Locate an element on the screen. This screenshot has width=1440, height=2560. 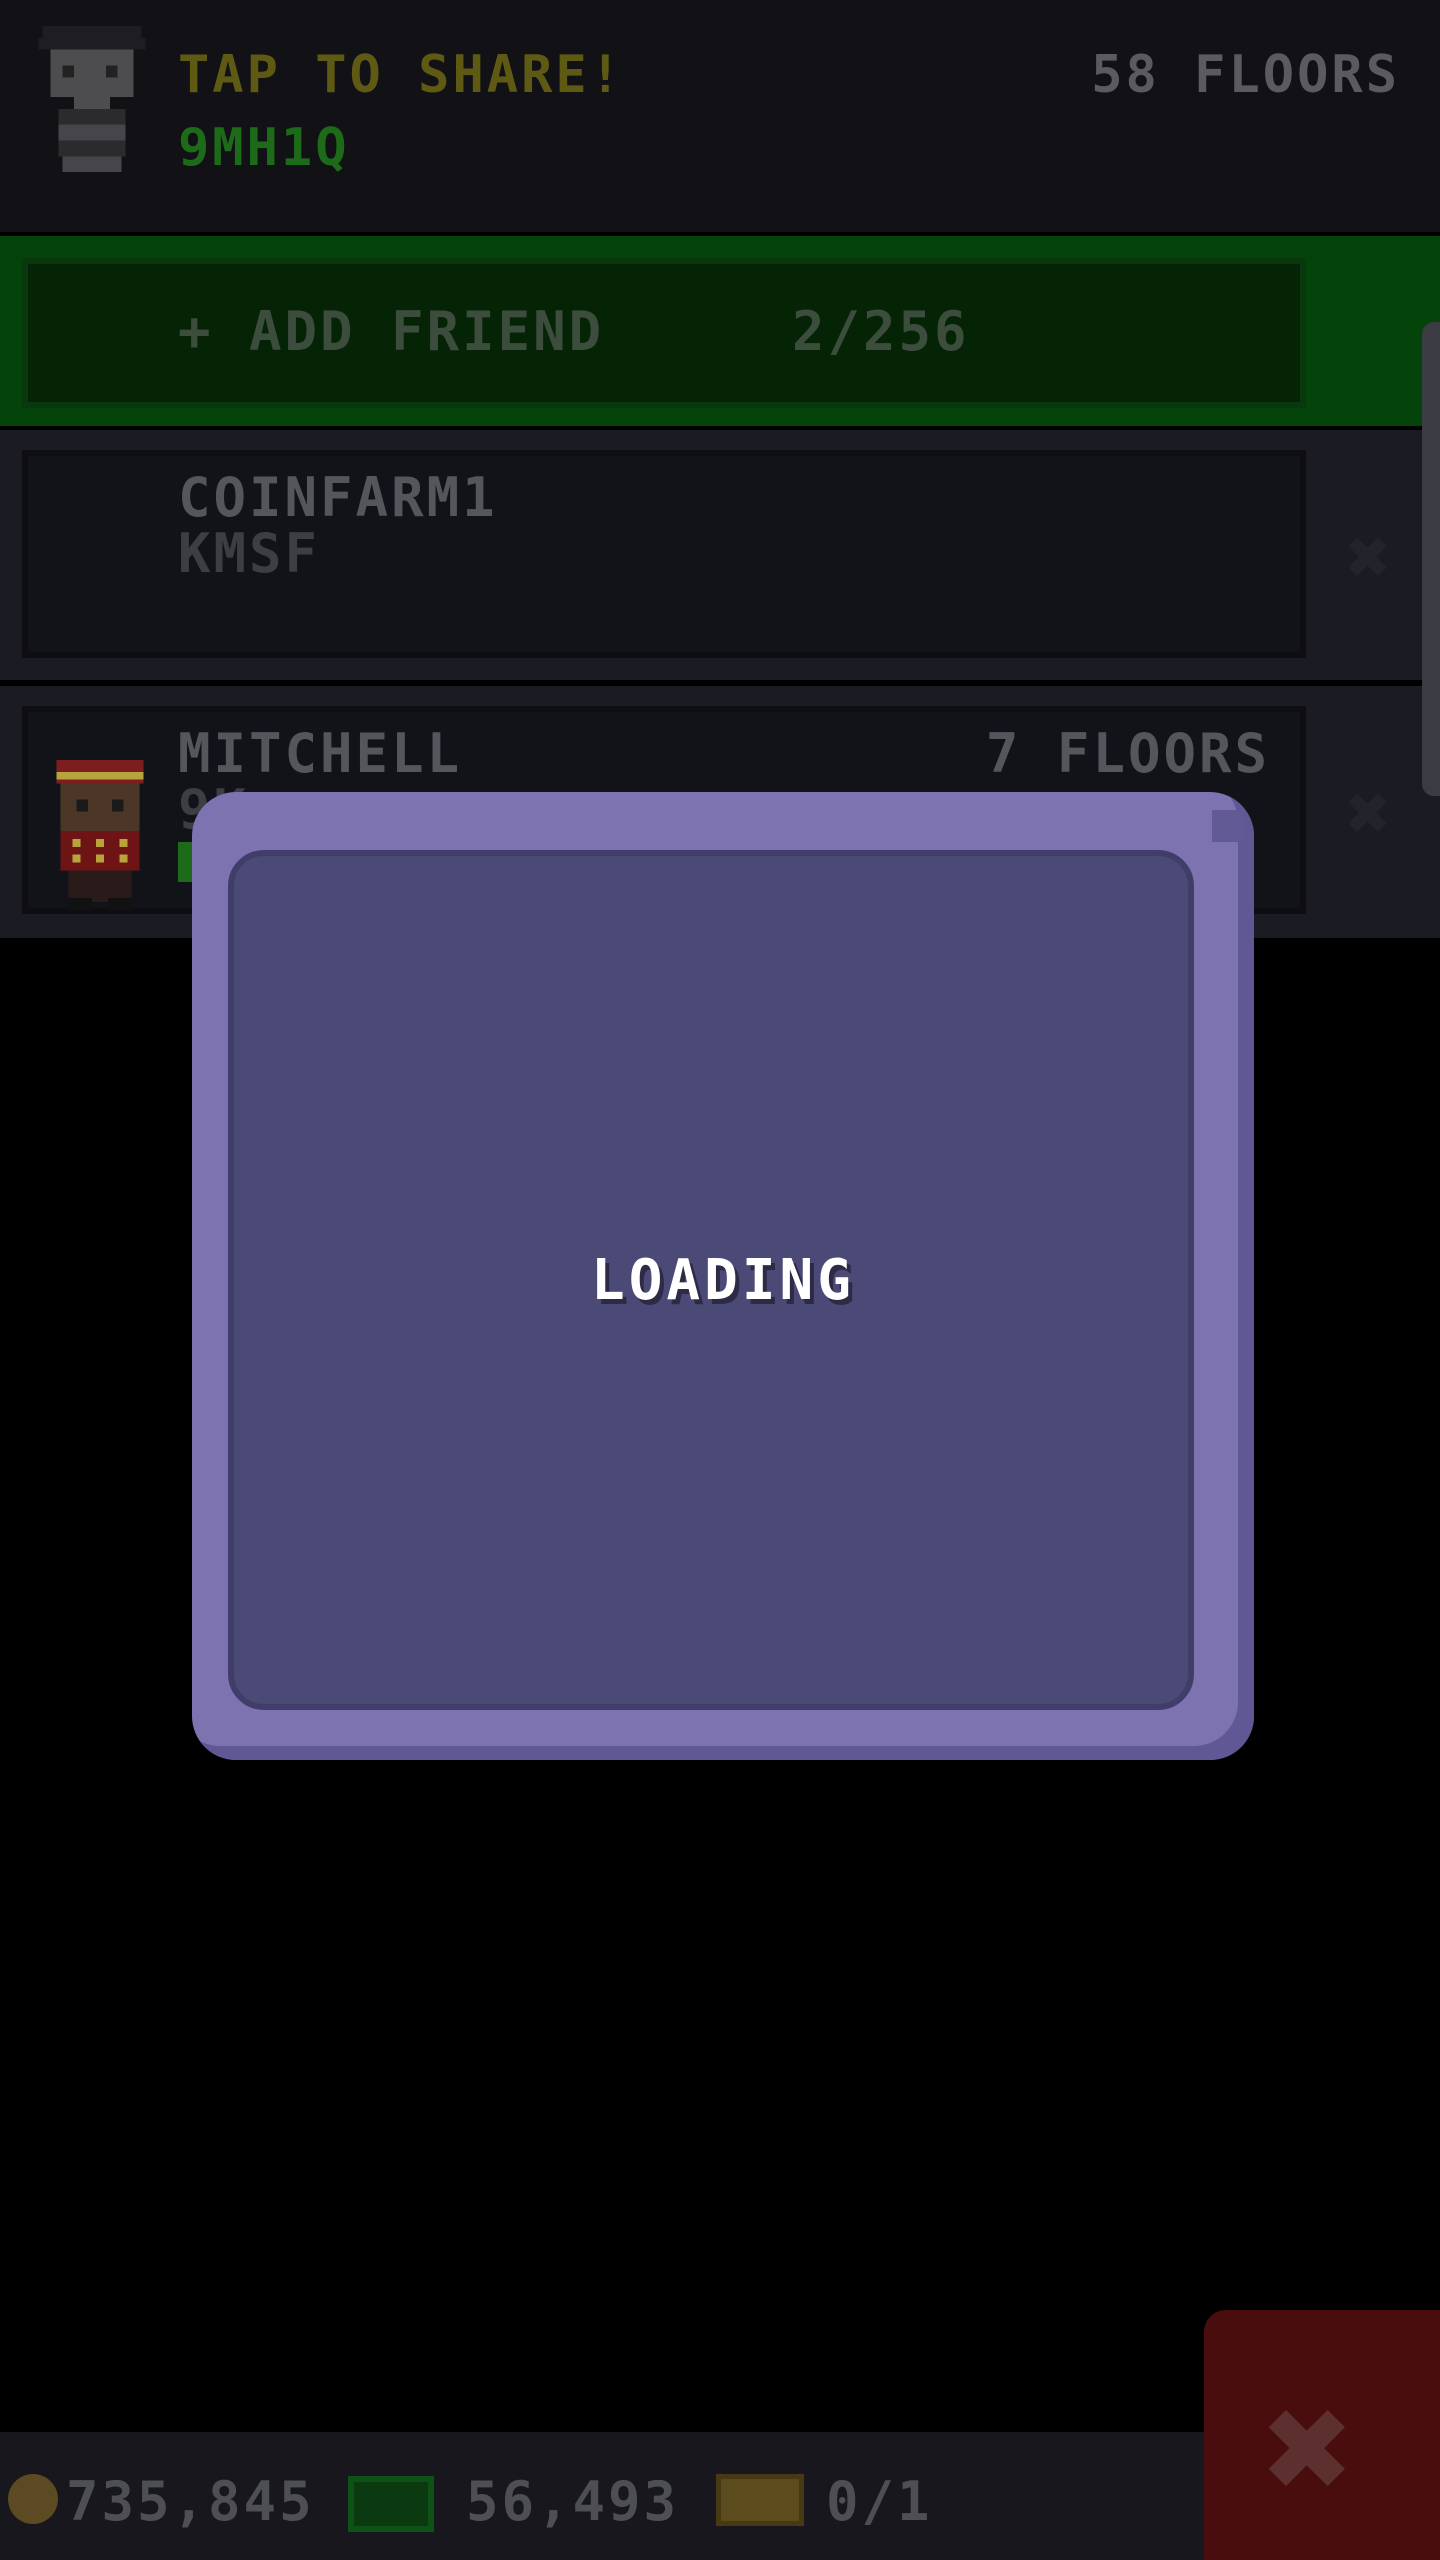
friend-name: COINFARM1 is located at coordinates (338, 497).